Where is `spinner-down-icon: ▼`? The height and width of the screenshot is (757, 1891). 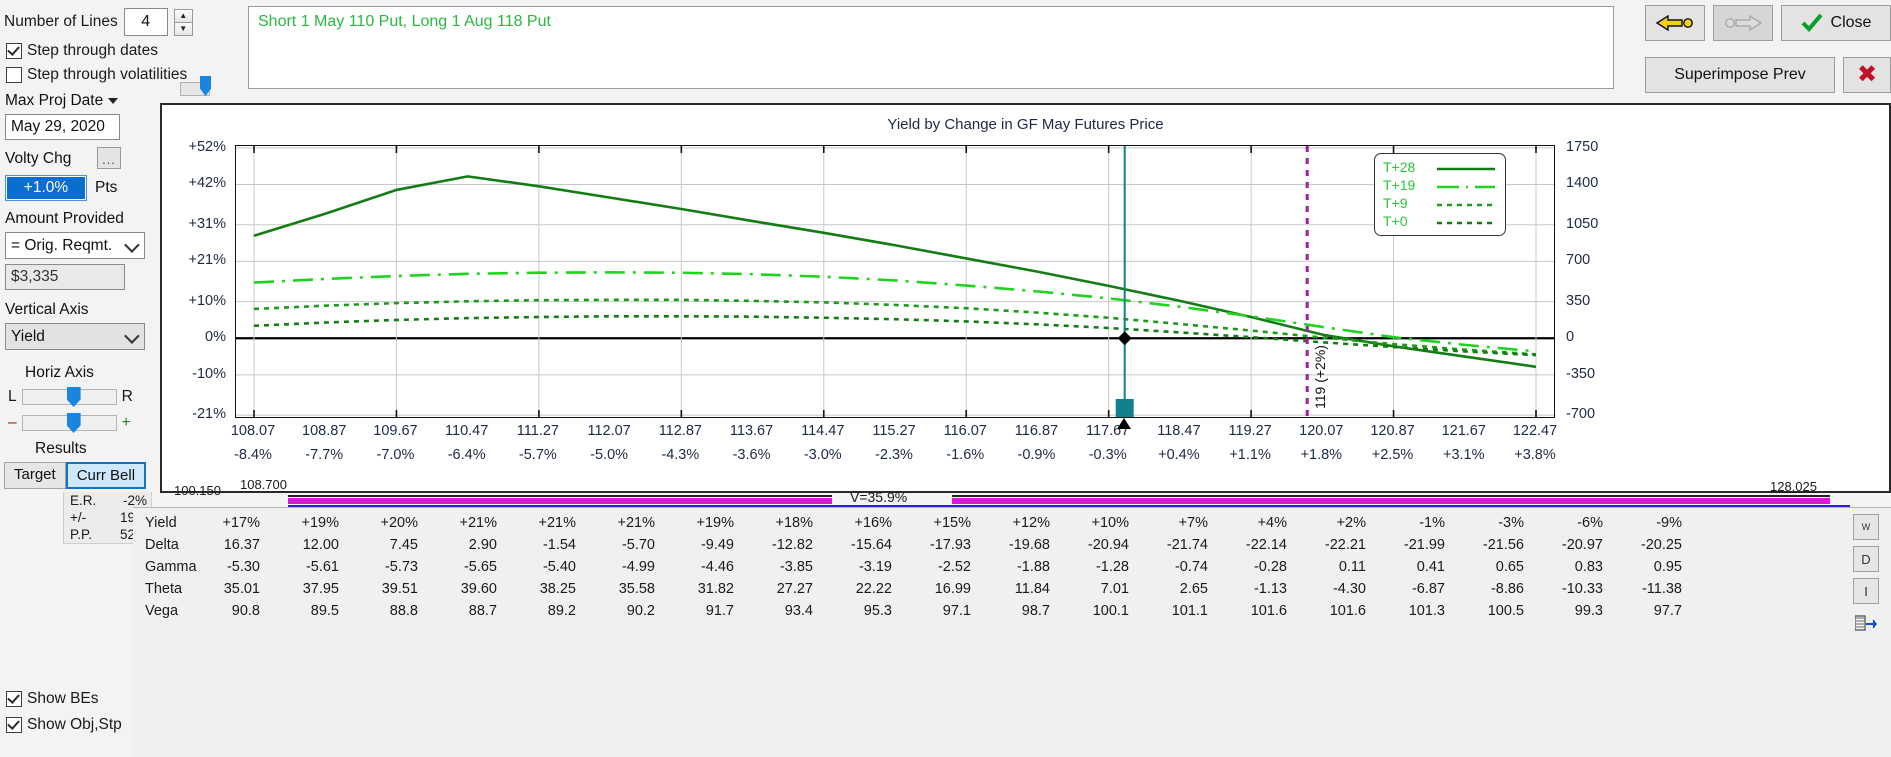 spinner-down-icon: ▼ is located at coordinates (183, 28).